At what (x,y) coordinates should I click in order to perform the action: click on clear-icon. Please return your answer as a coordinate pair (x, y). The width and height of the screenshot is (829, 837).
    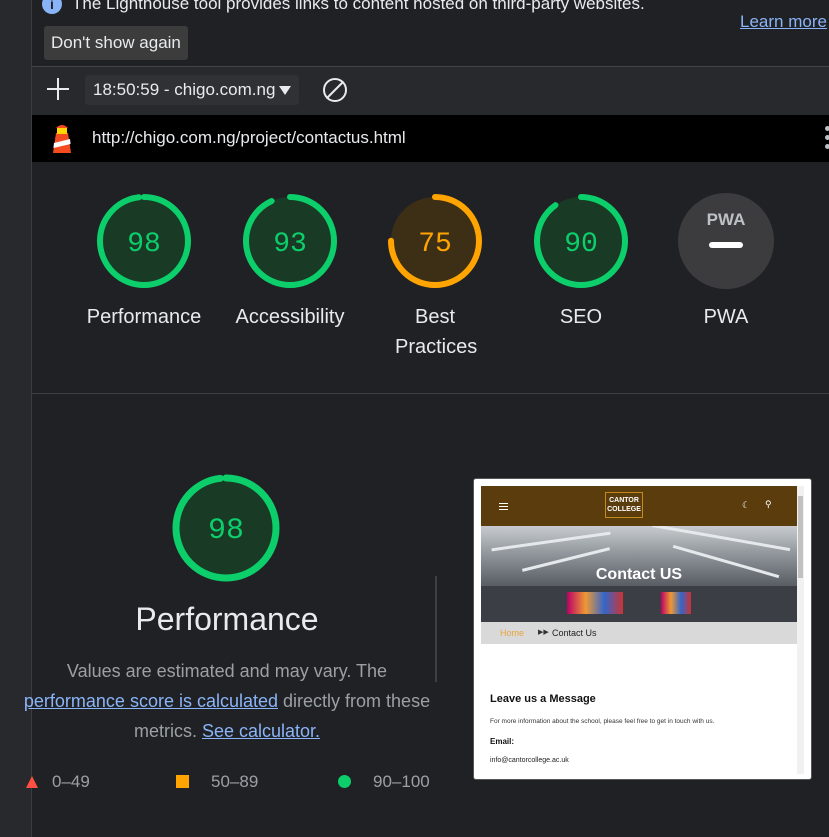
    Looking at the image, I should click on (335, 90).